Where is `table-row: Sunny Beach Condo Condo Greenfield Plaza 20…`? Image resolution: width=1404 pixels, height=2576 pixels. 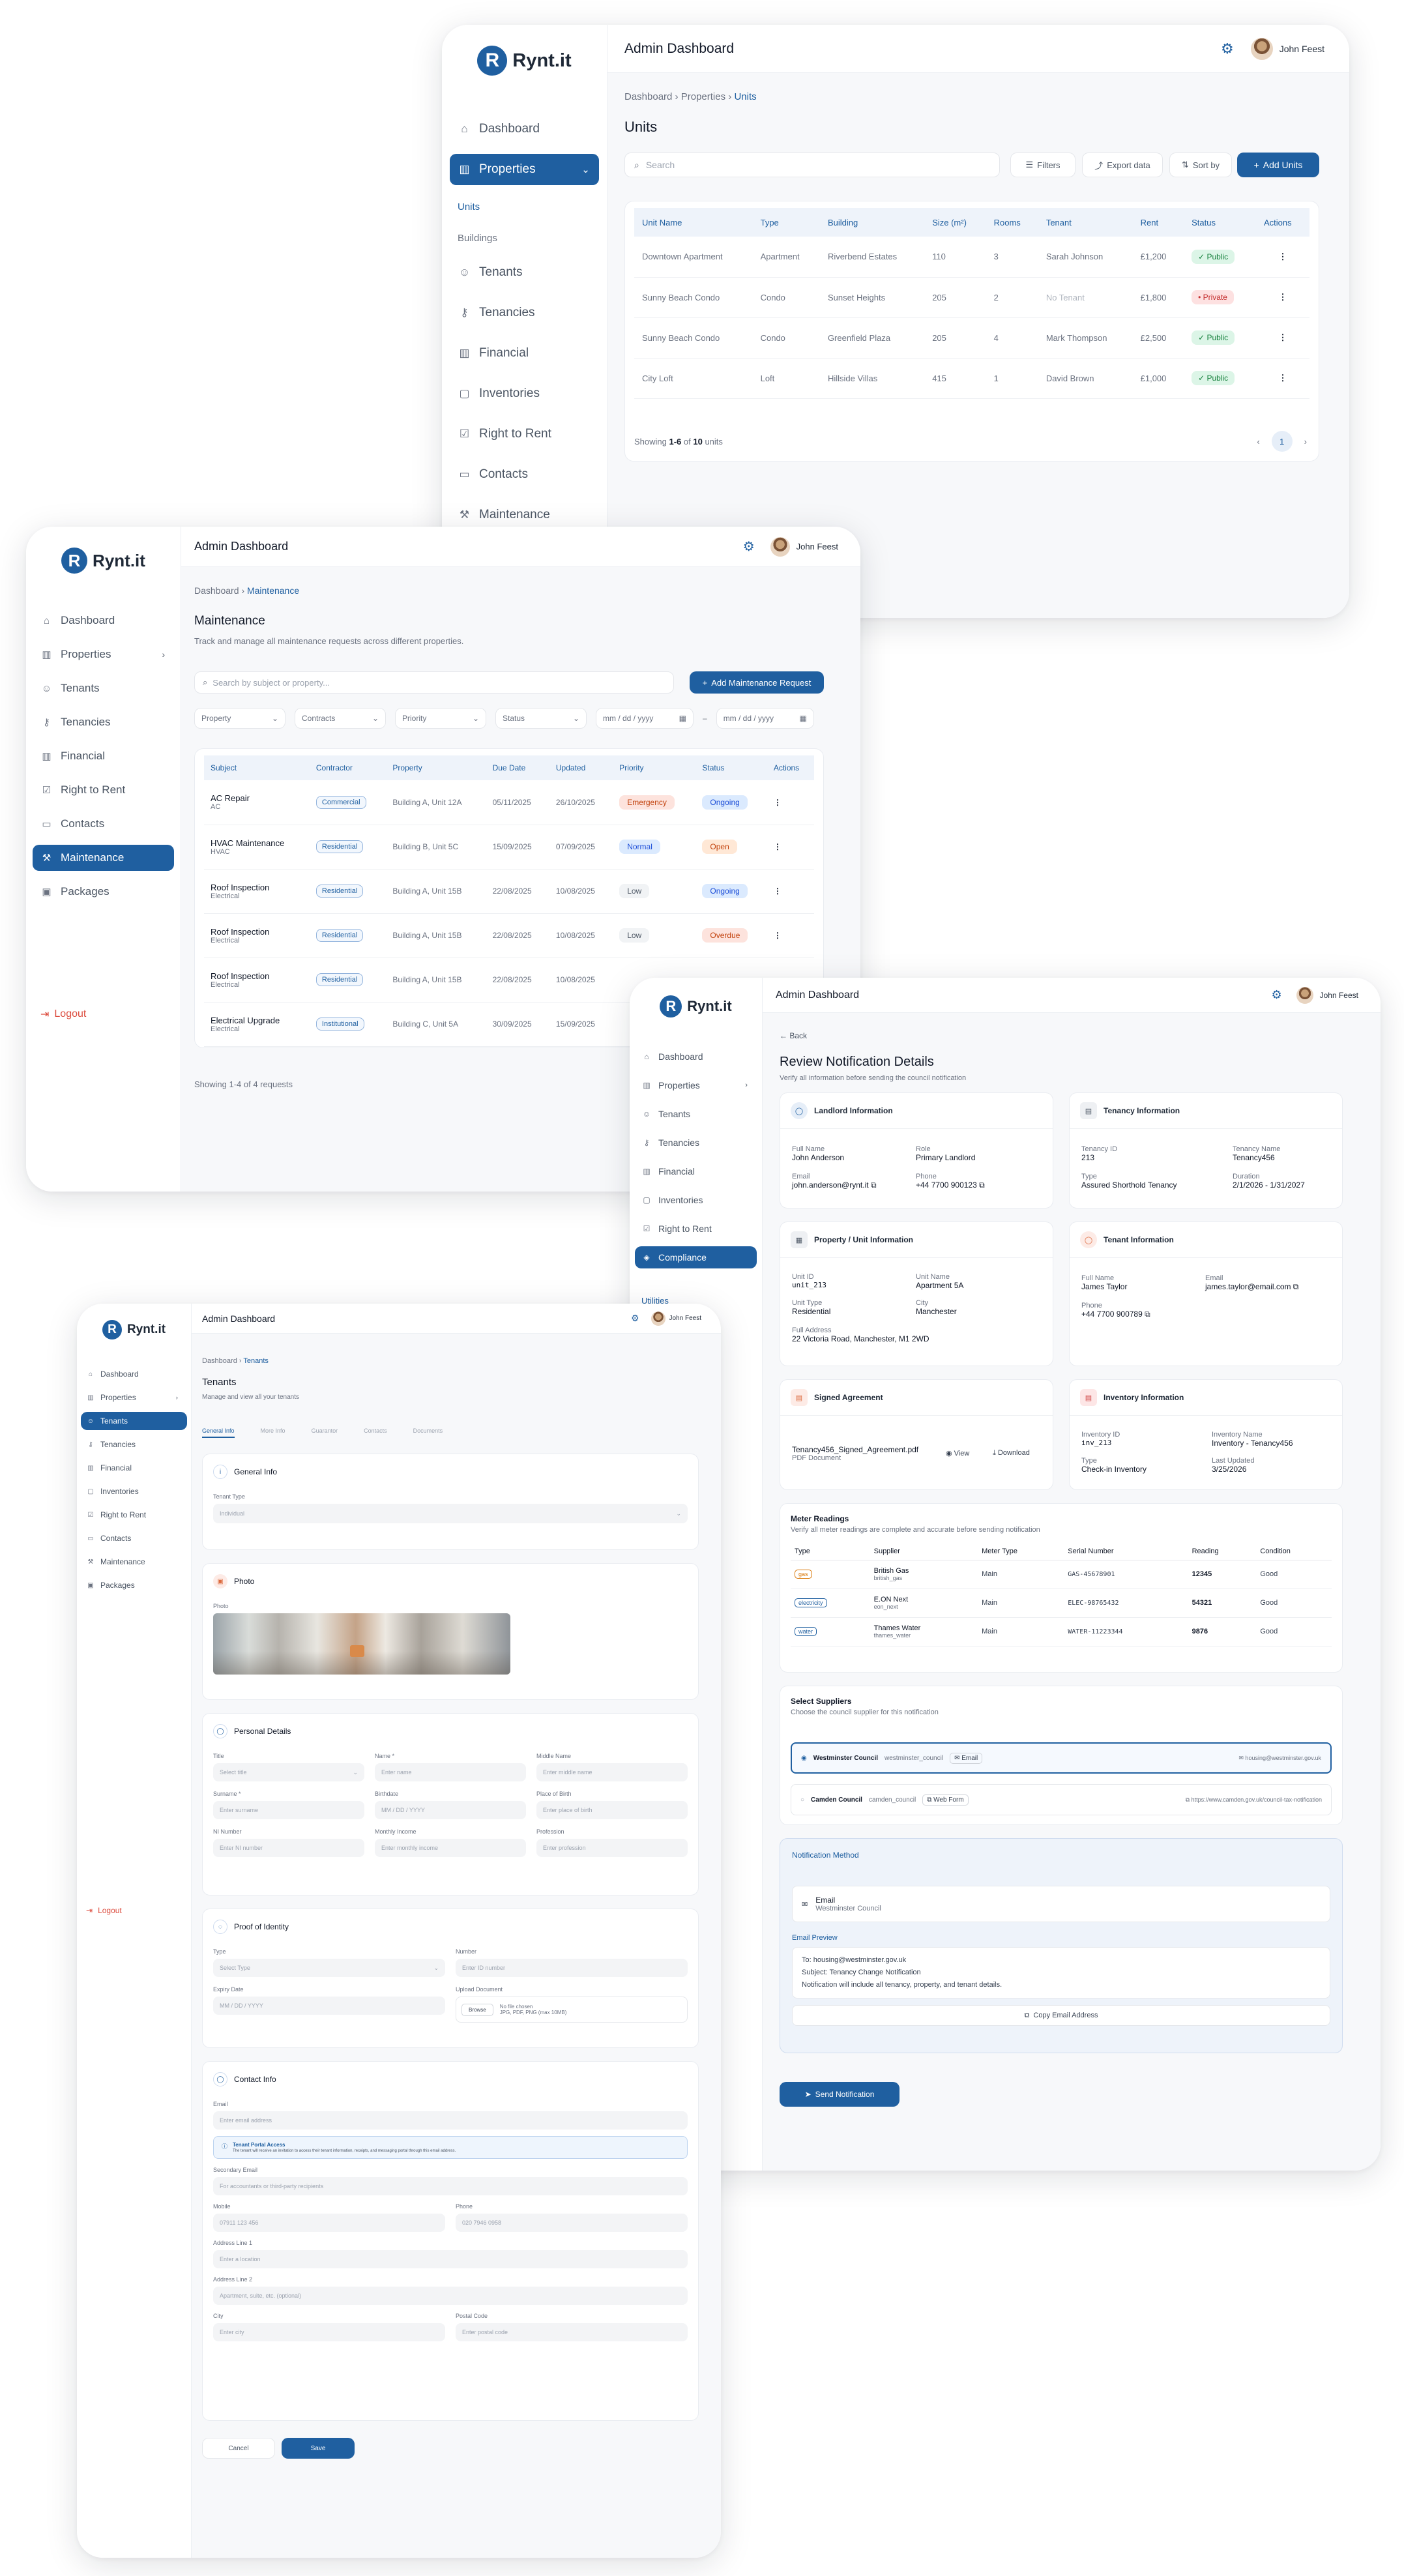 table-row: Sunny Beach Condo Condo Greenfield Plaza 20… is located at coordinates (972, 338).